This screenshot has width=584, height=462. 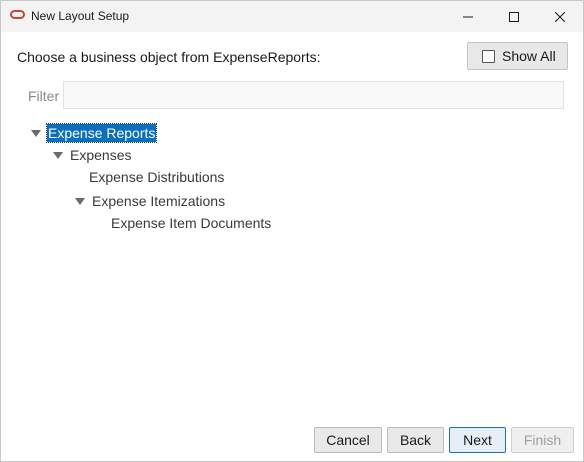 What do you see at coordinates (80, 16) in the screenshot?
I see `window-title: New Layout Setup` at bounding box center [80, 16].